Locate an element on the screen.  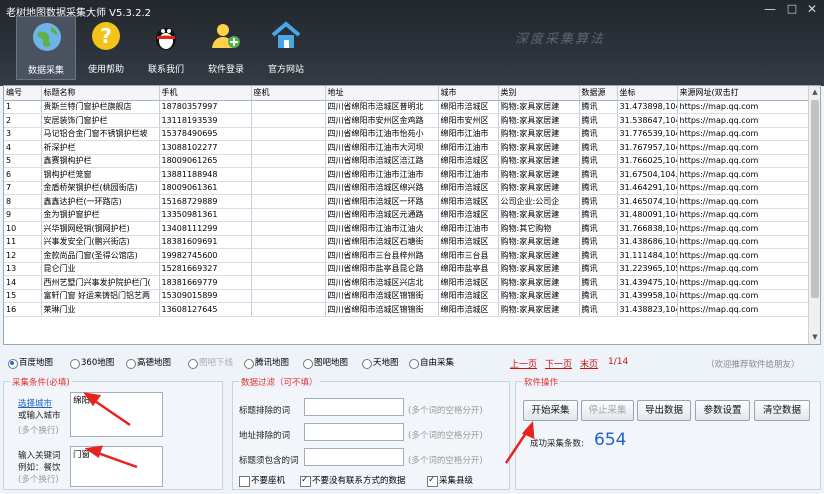
toolbar-contact: 联系我们 is located at coordinates (166, 48).